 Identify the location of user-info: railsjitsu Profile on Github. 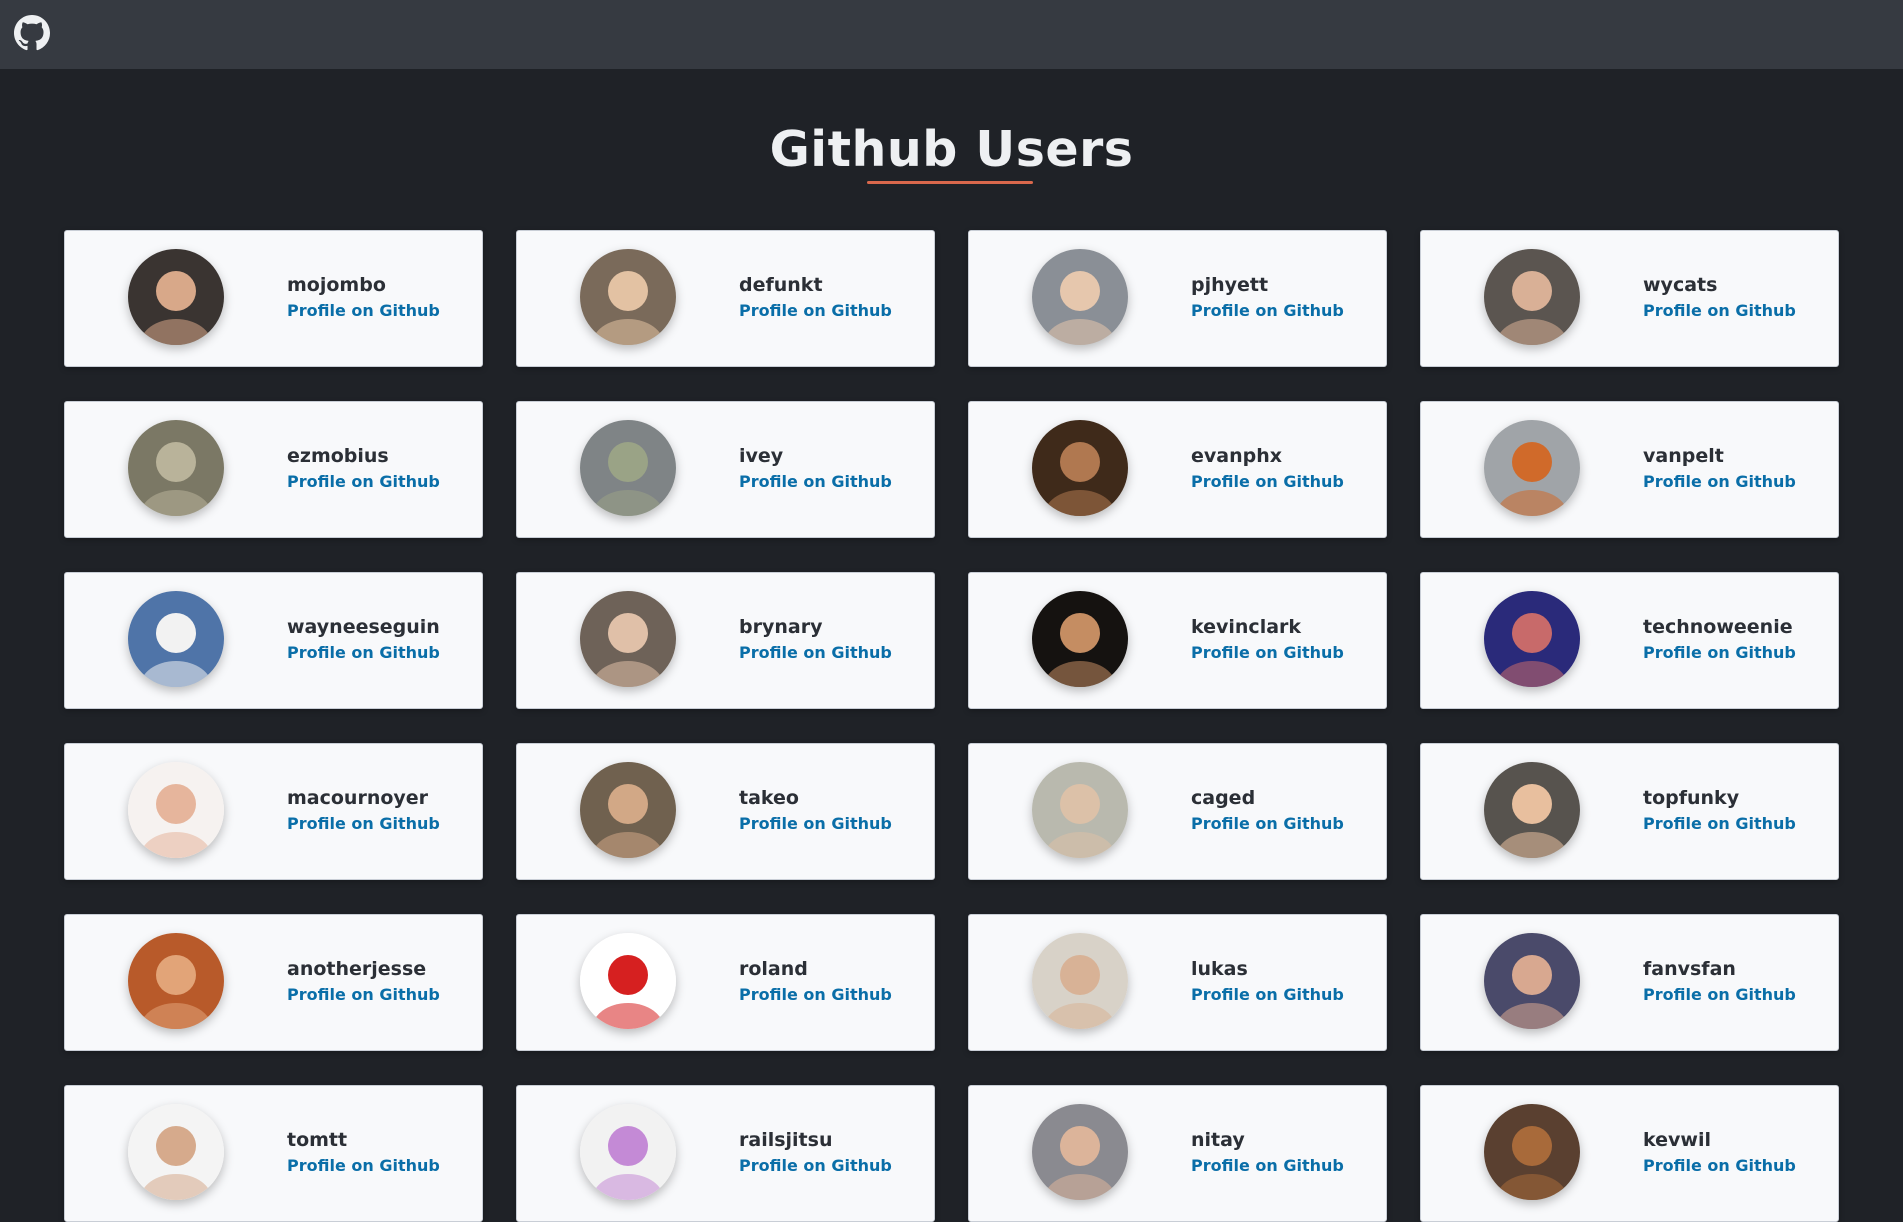
(815, 1152).